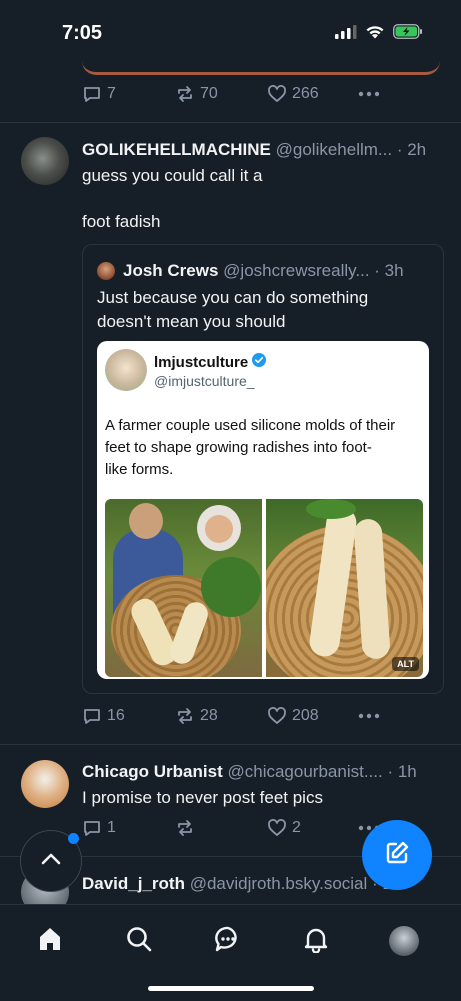 This screenshot has height=1001, width=461. I want to click on like-count: 208, so click(305, 715).